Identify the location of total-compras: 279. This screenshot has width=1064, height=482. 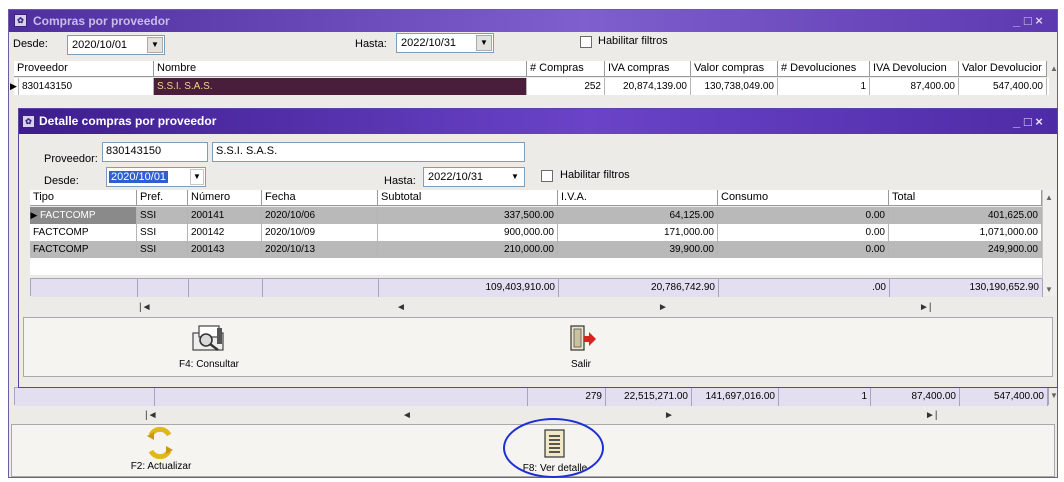
(567, 397).